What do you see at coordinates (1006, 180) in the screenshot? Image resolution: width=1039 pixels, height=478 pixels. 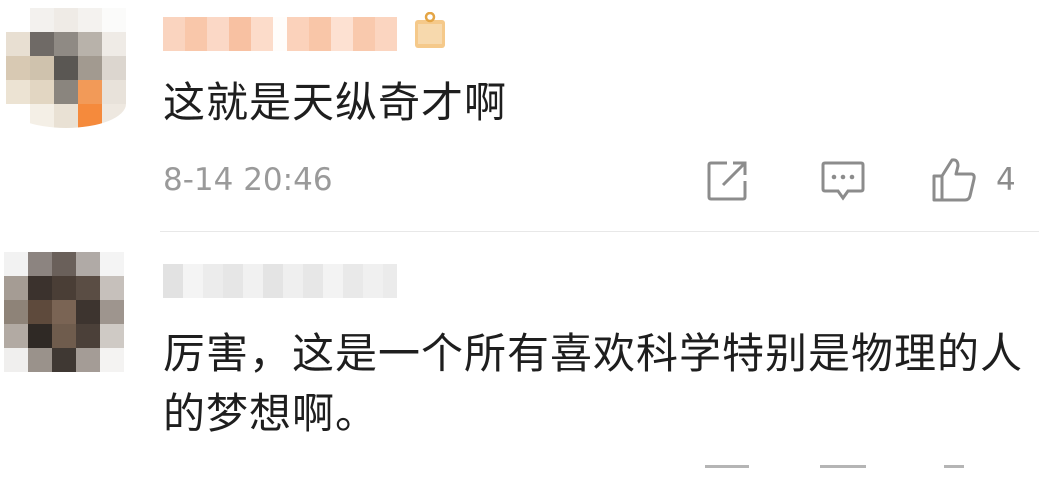 I see `like-count: 4` at bounding box center [1006, 180].